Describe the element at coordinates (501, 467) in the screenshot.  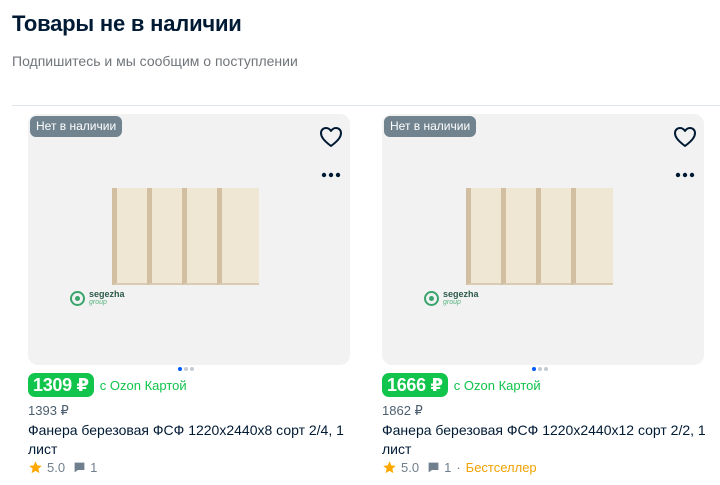
I see `bestseller-tag: Бестселлер` at that location.